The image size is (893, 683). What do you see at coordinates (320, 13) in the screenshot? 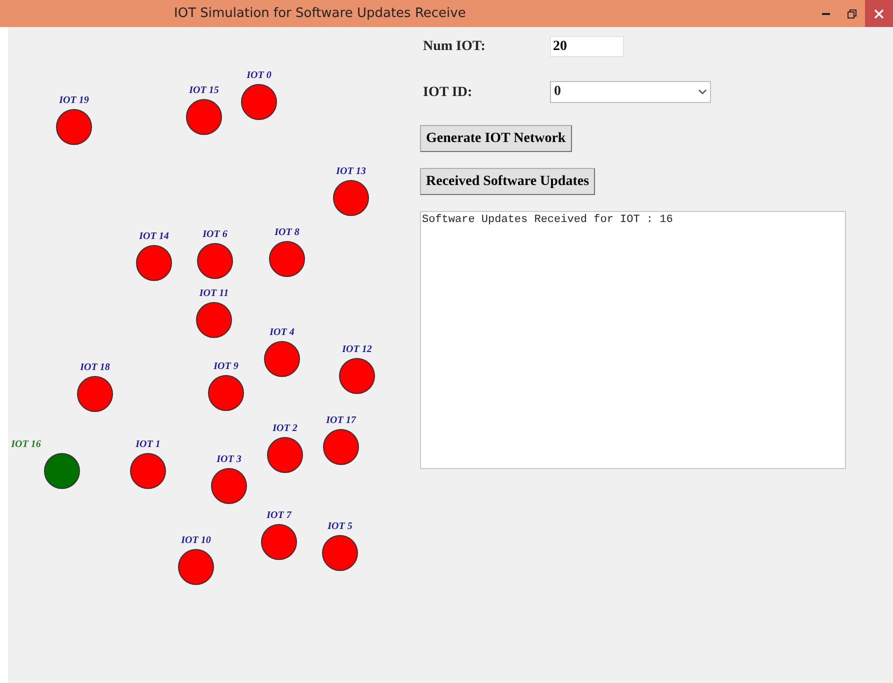
I see `window-title: IOT Simulation for Software Updates Receive` at bounding box center [320, 13].